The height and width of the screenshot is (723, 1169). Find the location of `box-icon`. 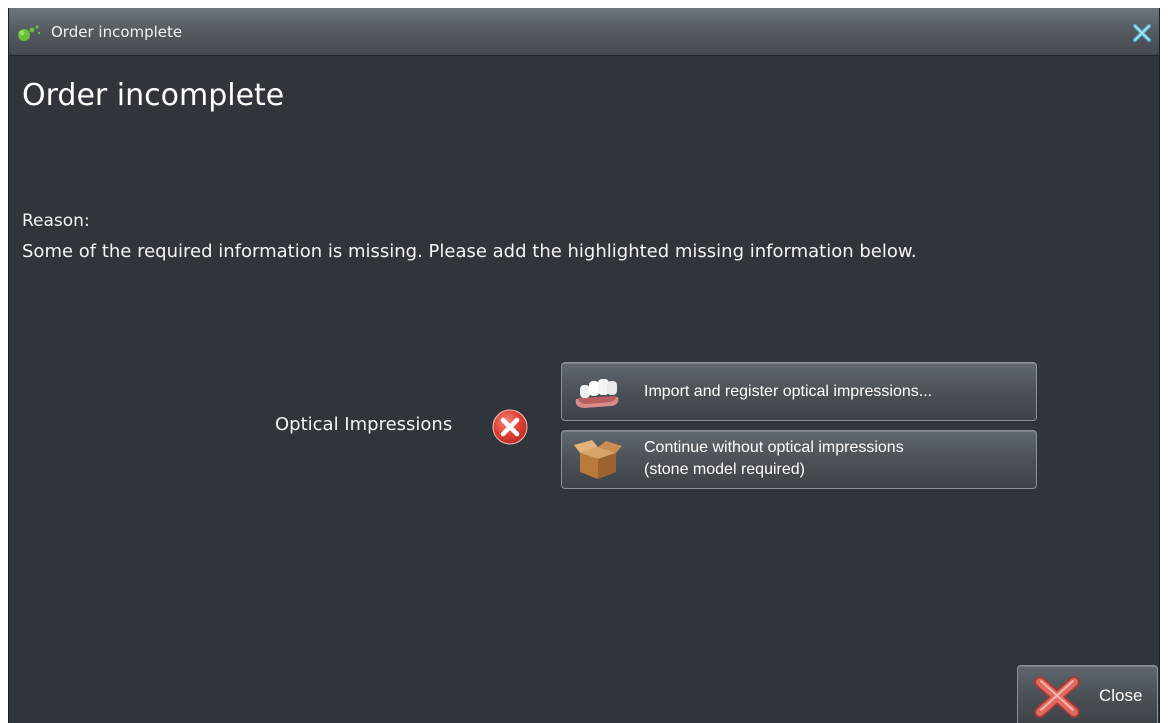

box-icon is located at coordinates (598, 459).